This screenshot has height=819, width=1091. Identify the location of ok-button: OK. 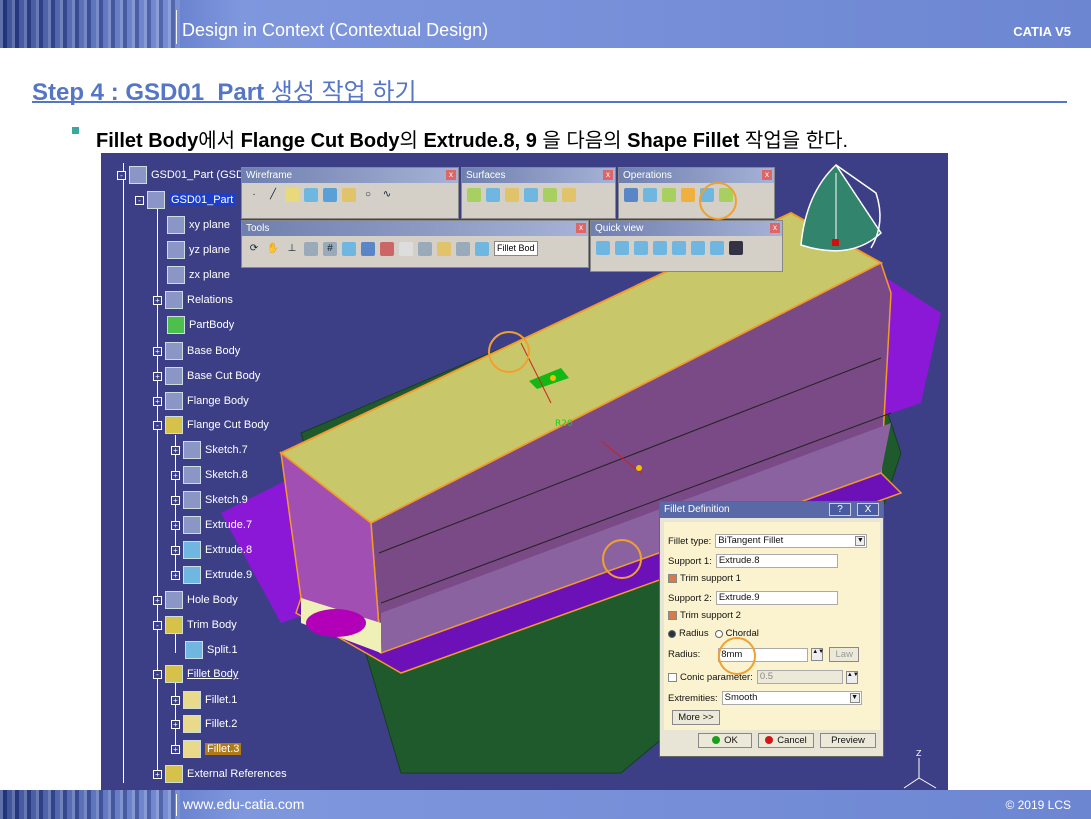
(725, 740).